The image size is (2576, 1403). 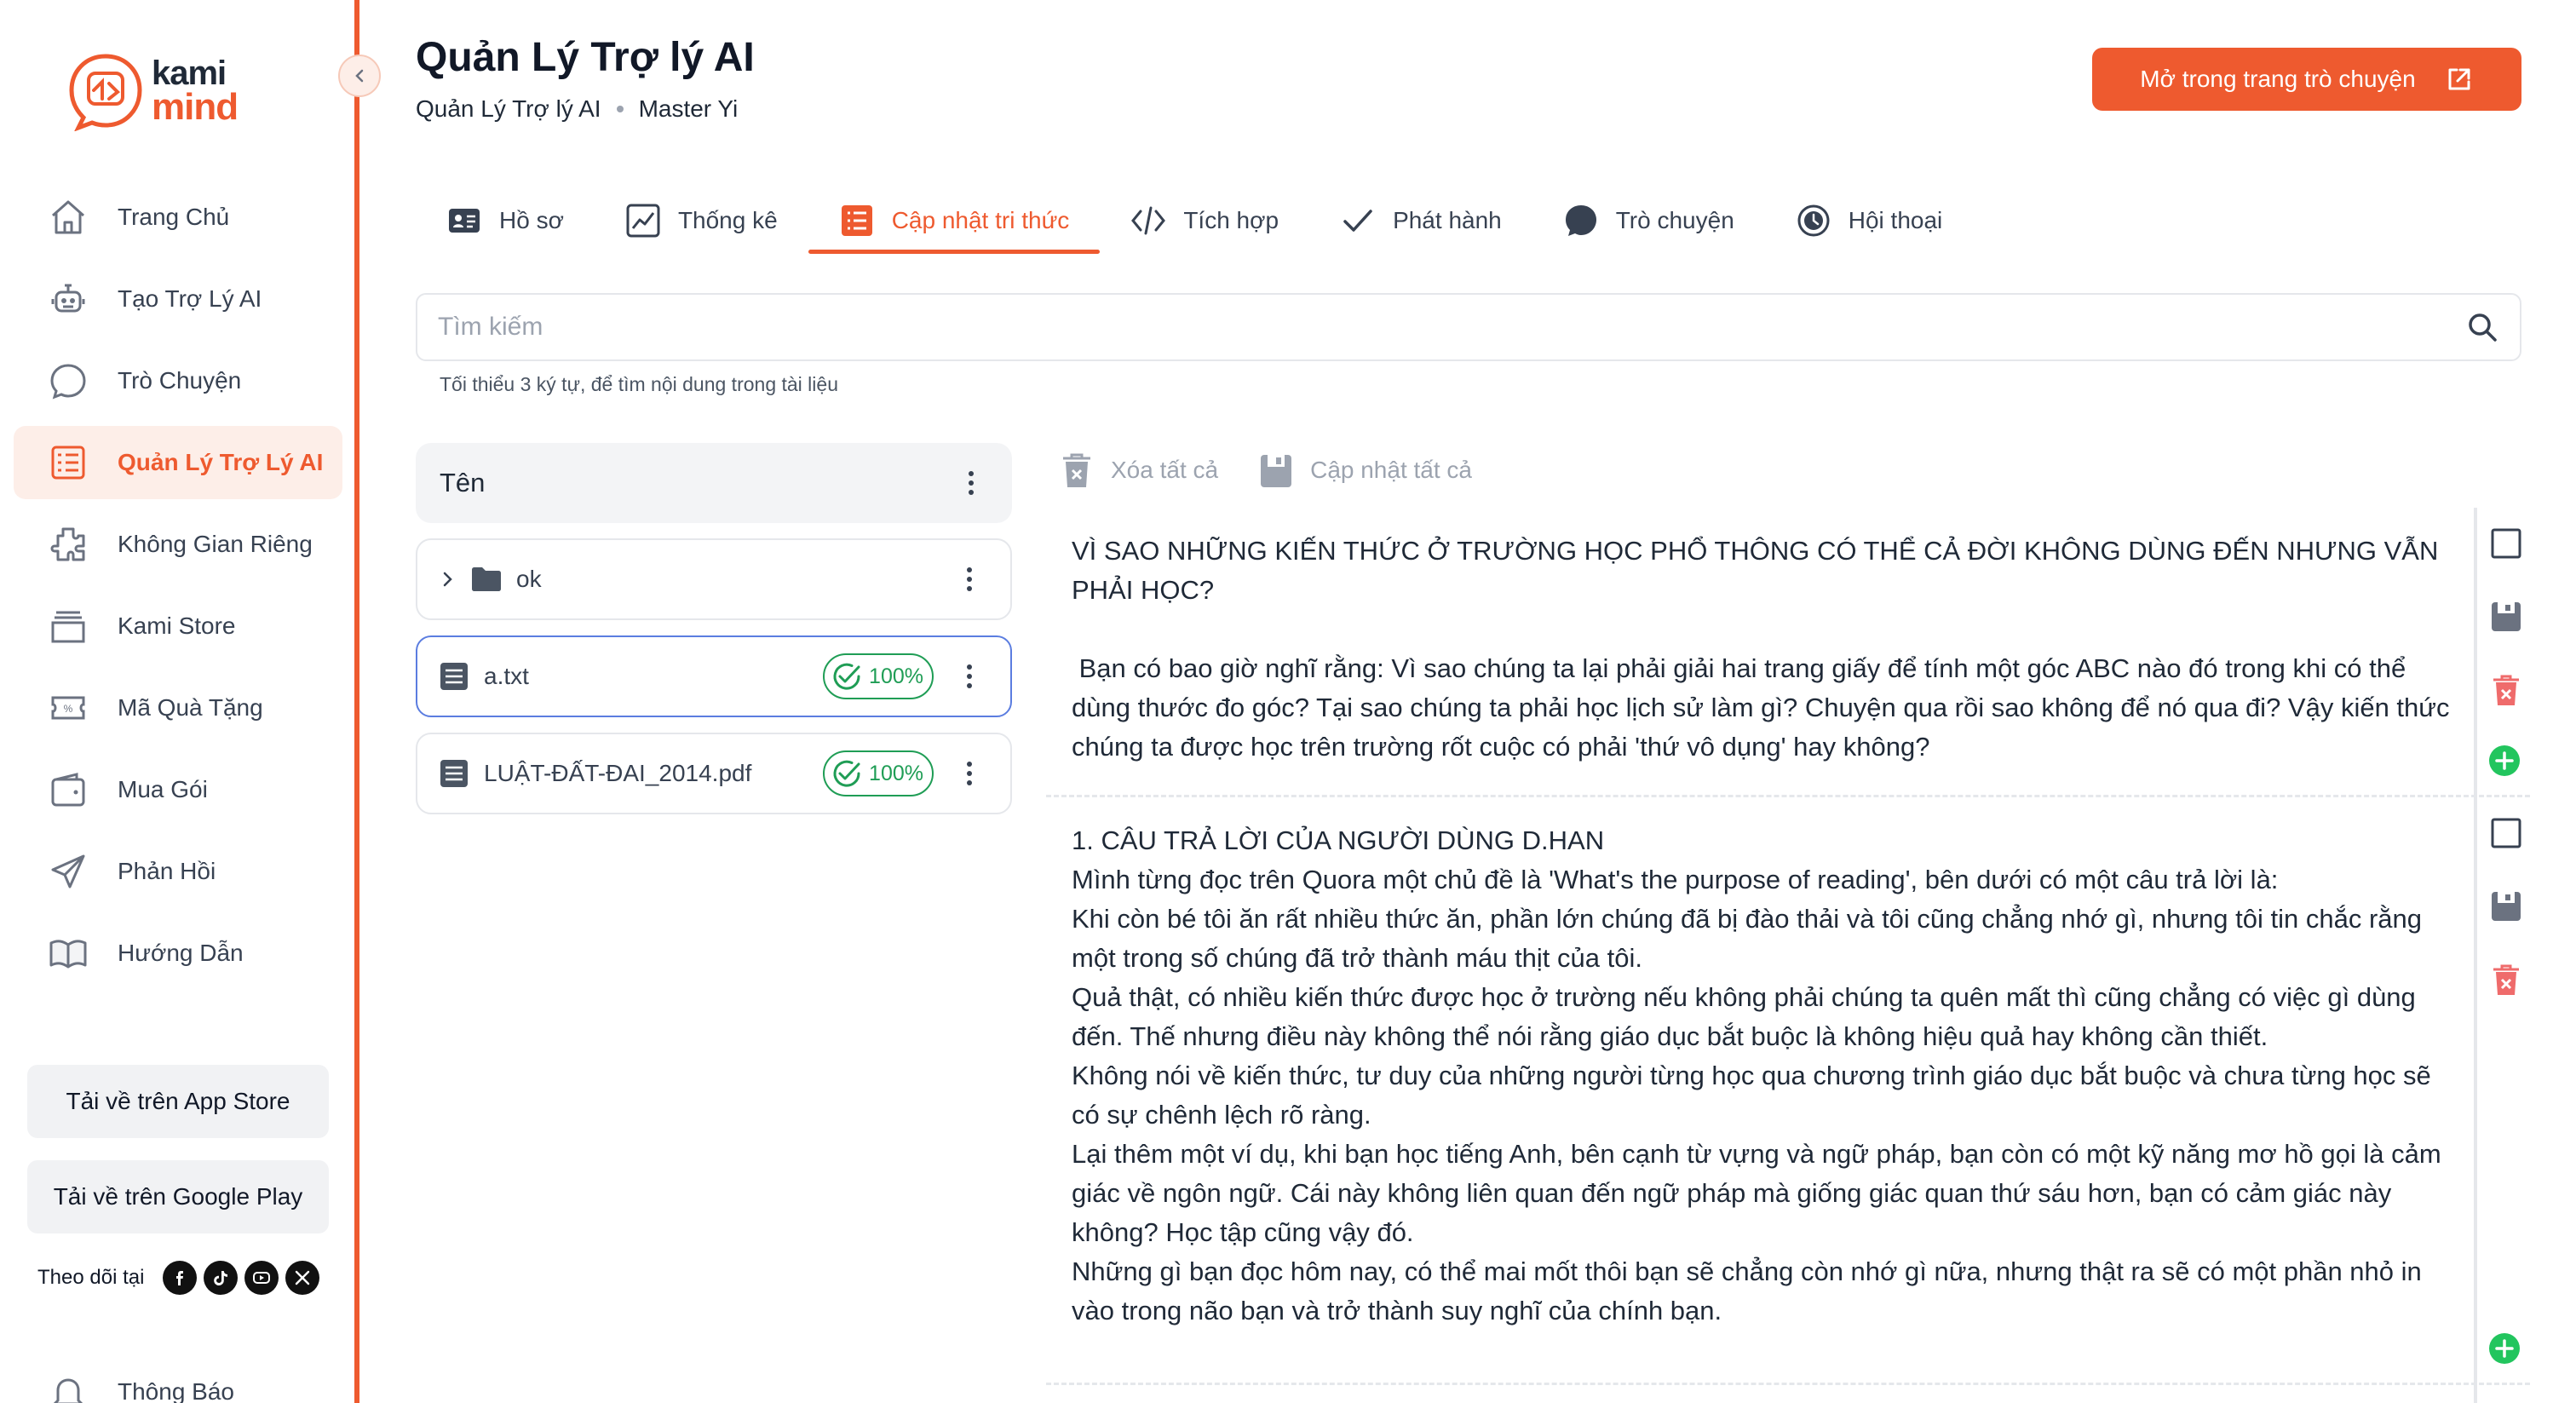 I want to click on update-all-label: Cập nhật tất cả, so click(x=1391, y=470).